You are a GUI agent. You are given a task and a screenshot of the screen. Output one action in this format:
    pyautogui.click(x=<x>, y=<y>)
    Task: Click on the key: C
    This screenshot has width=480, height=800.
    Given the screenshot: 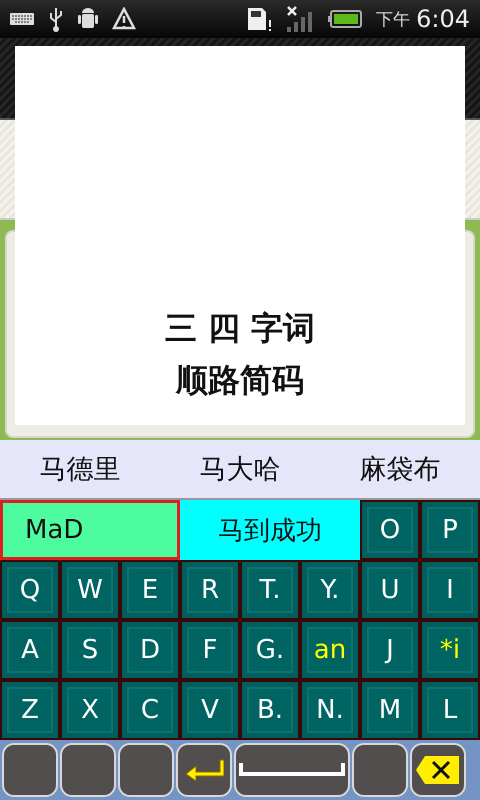 What is the action you would take?
    pyautogui.click(x=150, y=710)
    